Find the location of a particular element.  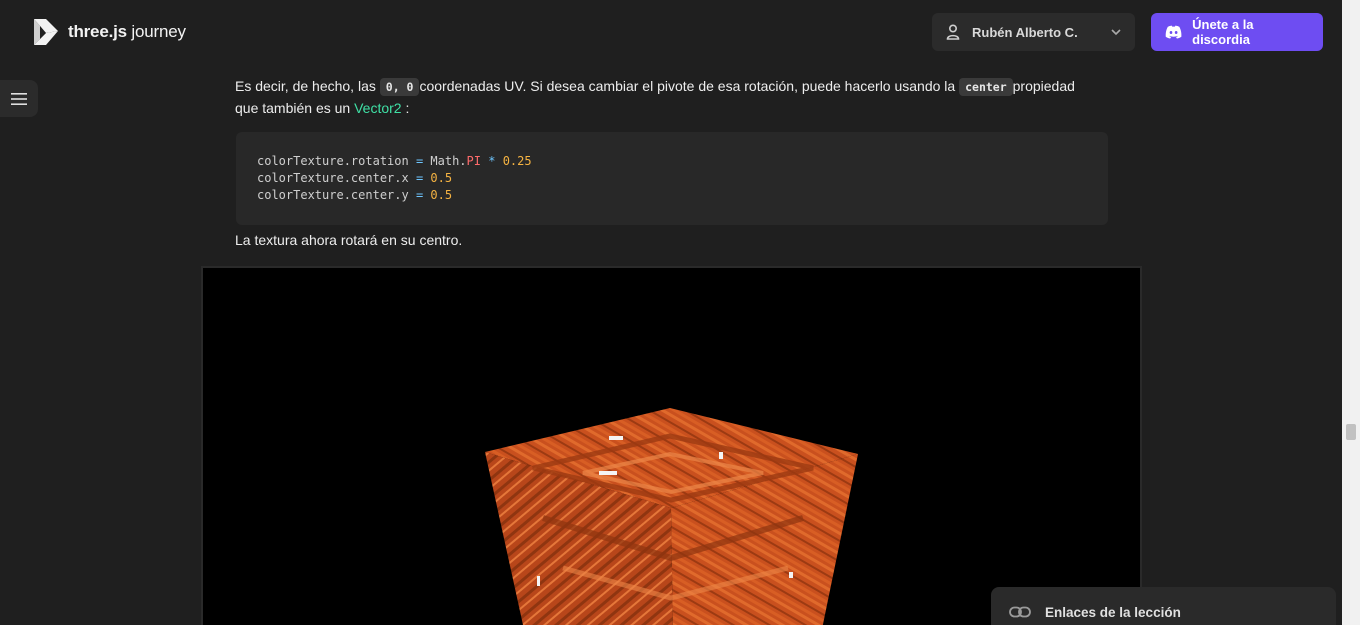

lesson-paragraph-2: La textura ahora rotará en su centro. is located at coordinates (349, 240).